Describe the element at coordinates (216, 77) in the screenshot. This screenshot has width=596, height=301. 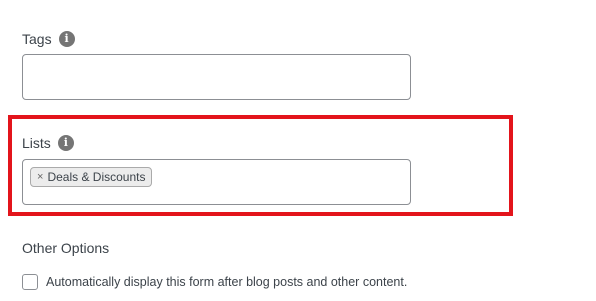
I see `tags-input` at that location.